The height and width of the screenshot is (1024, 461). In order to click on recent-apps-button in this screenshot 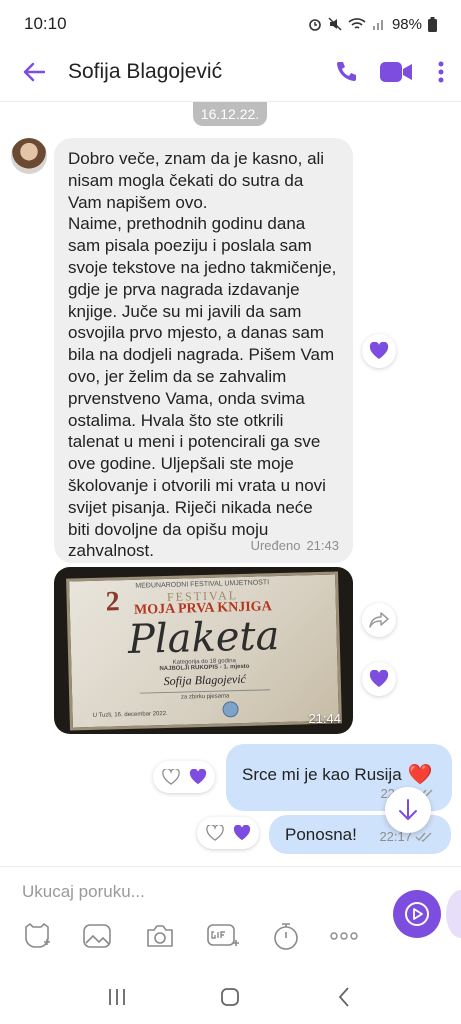, I will do `click(117, 997)`.